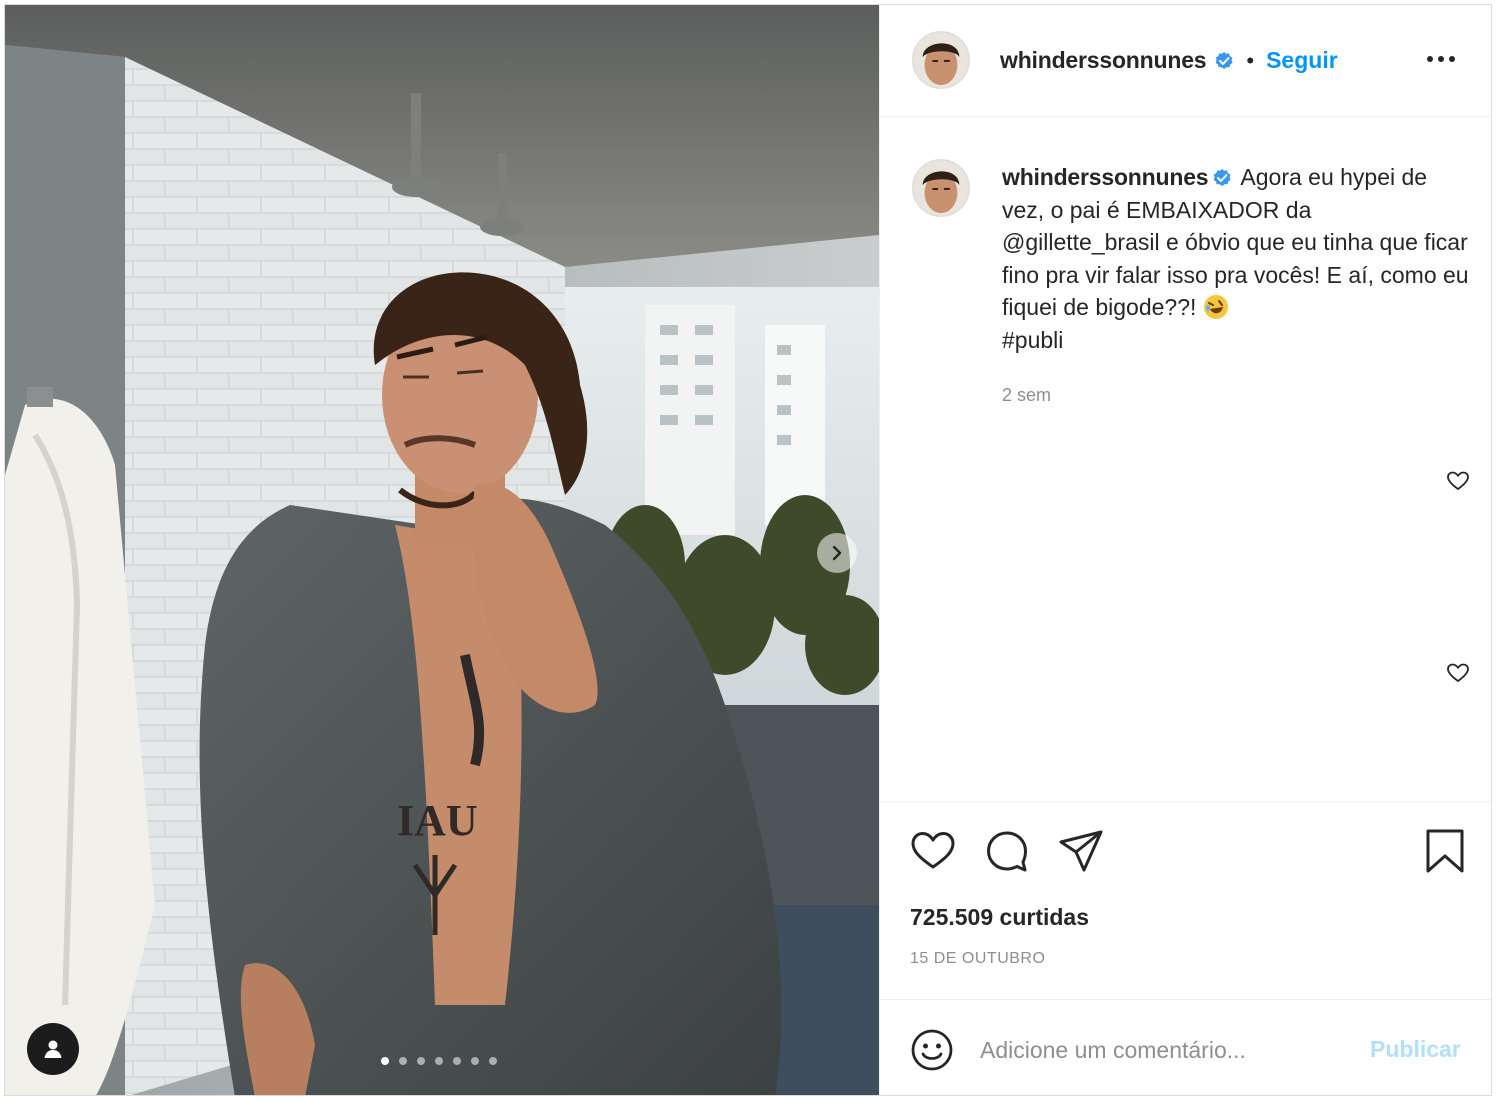 This screenshot has height=1102, width=1500. I want to click on caption-avatar, so click(941, 188).